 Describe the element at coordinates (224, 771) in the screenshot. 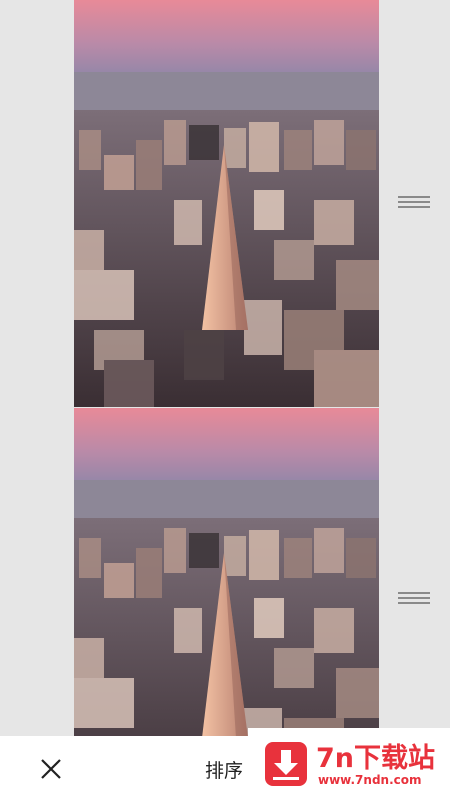

I see `sort-title: 排序` at that location.